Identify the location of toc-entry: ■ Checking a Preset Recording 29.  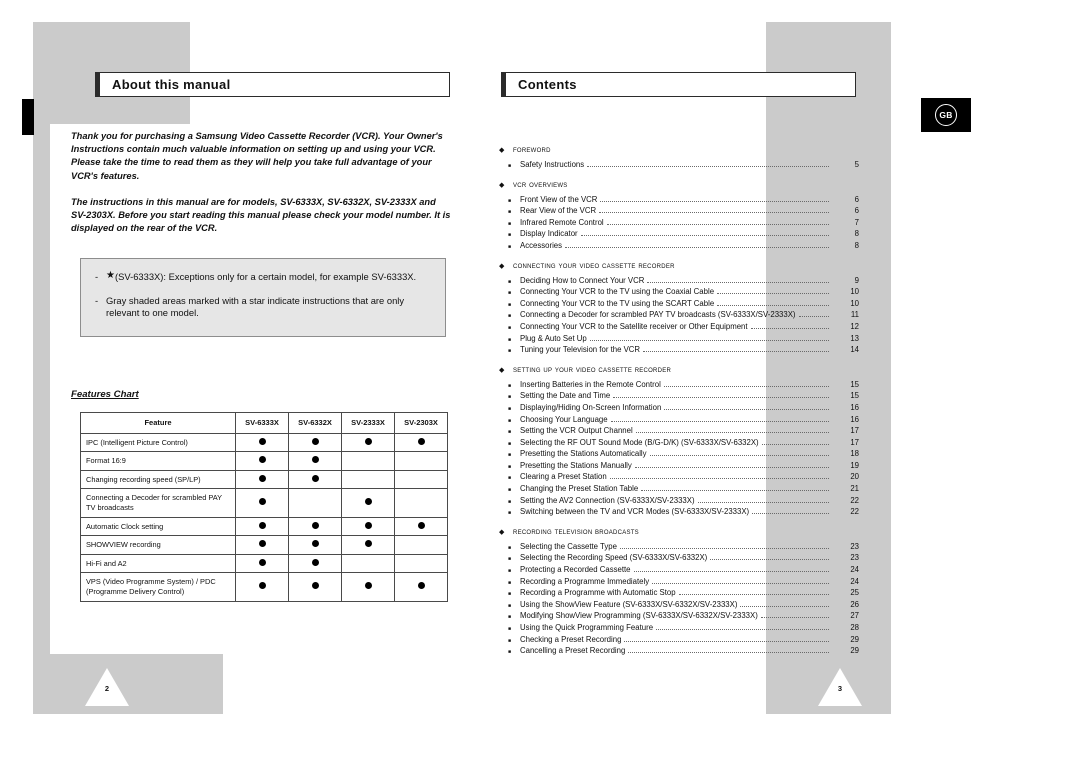
(679, 640).